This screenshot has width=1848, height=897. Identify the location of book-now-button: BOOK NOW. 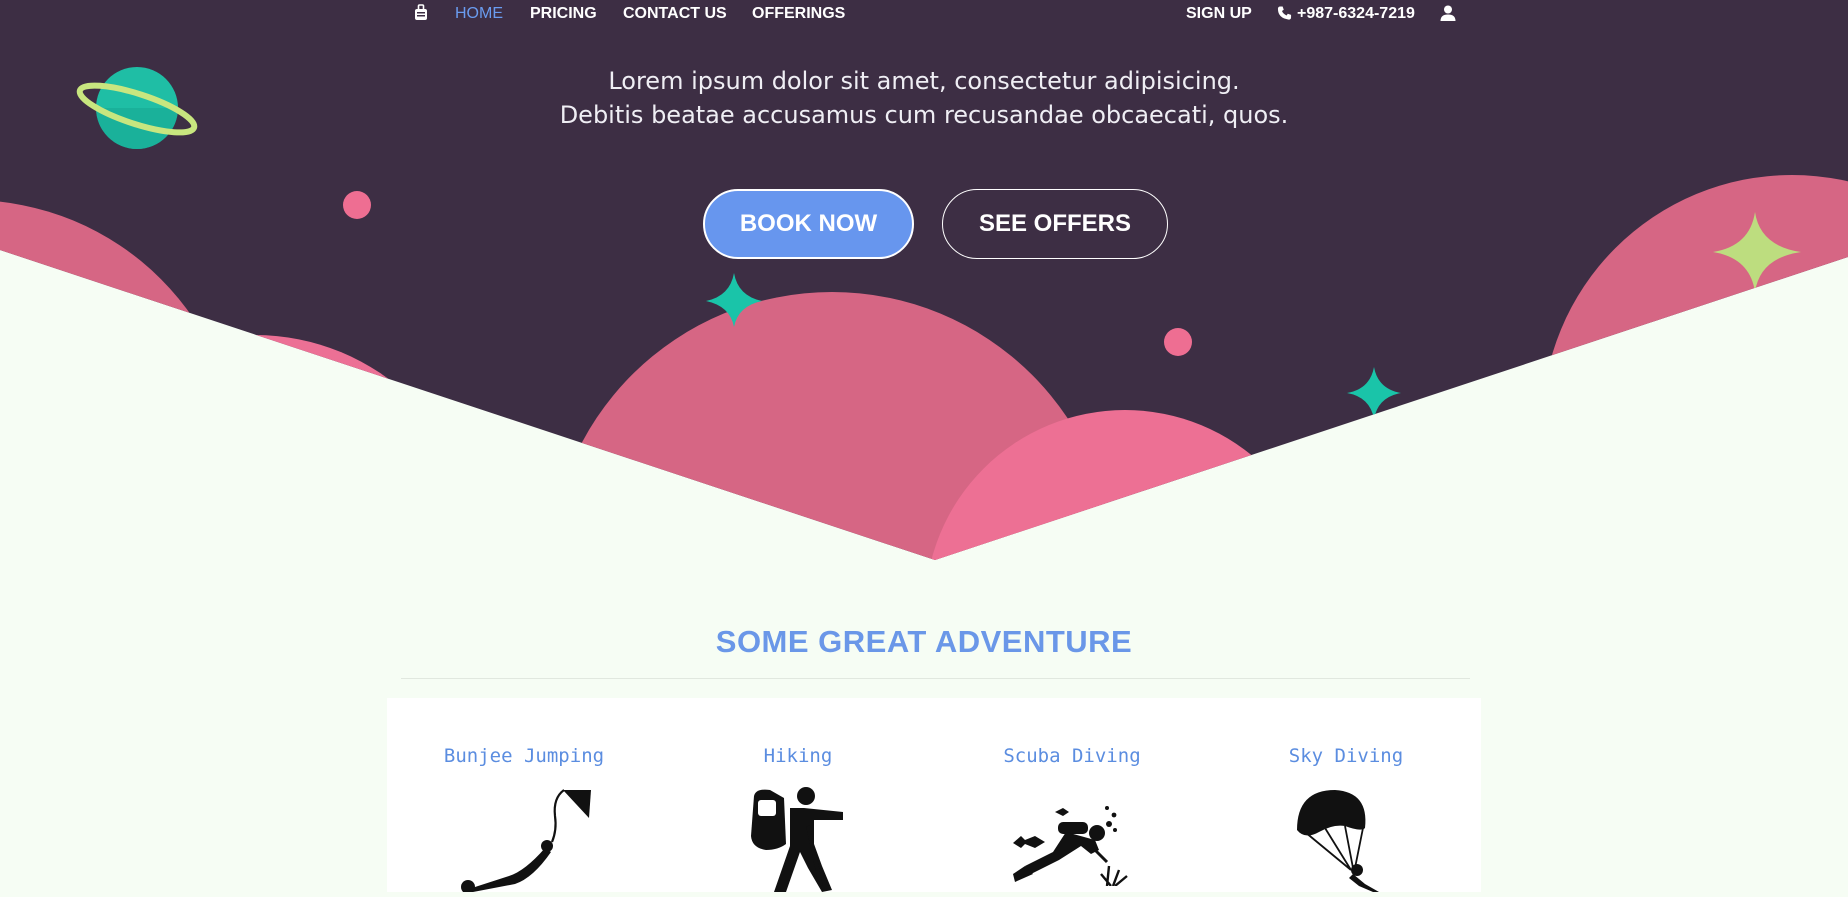
(808, 224).